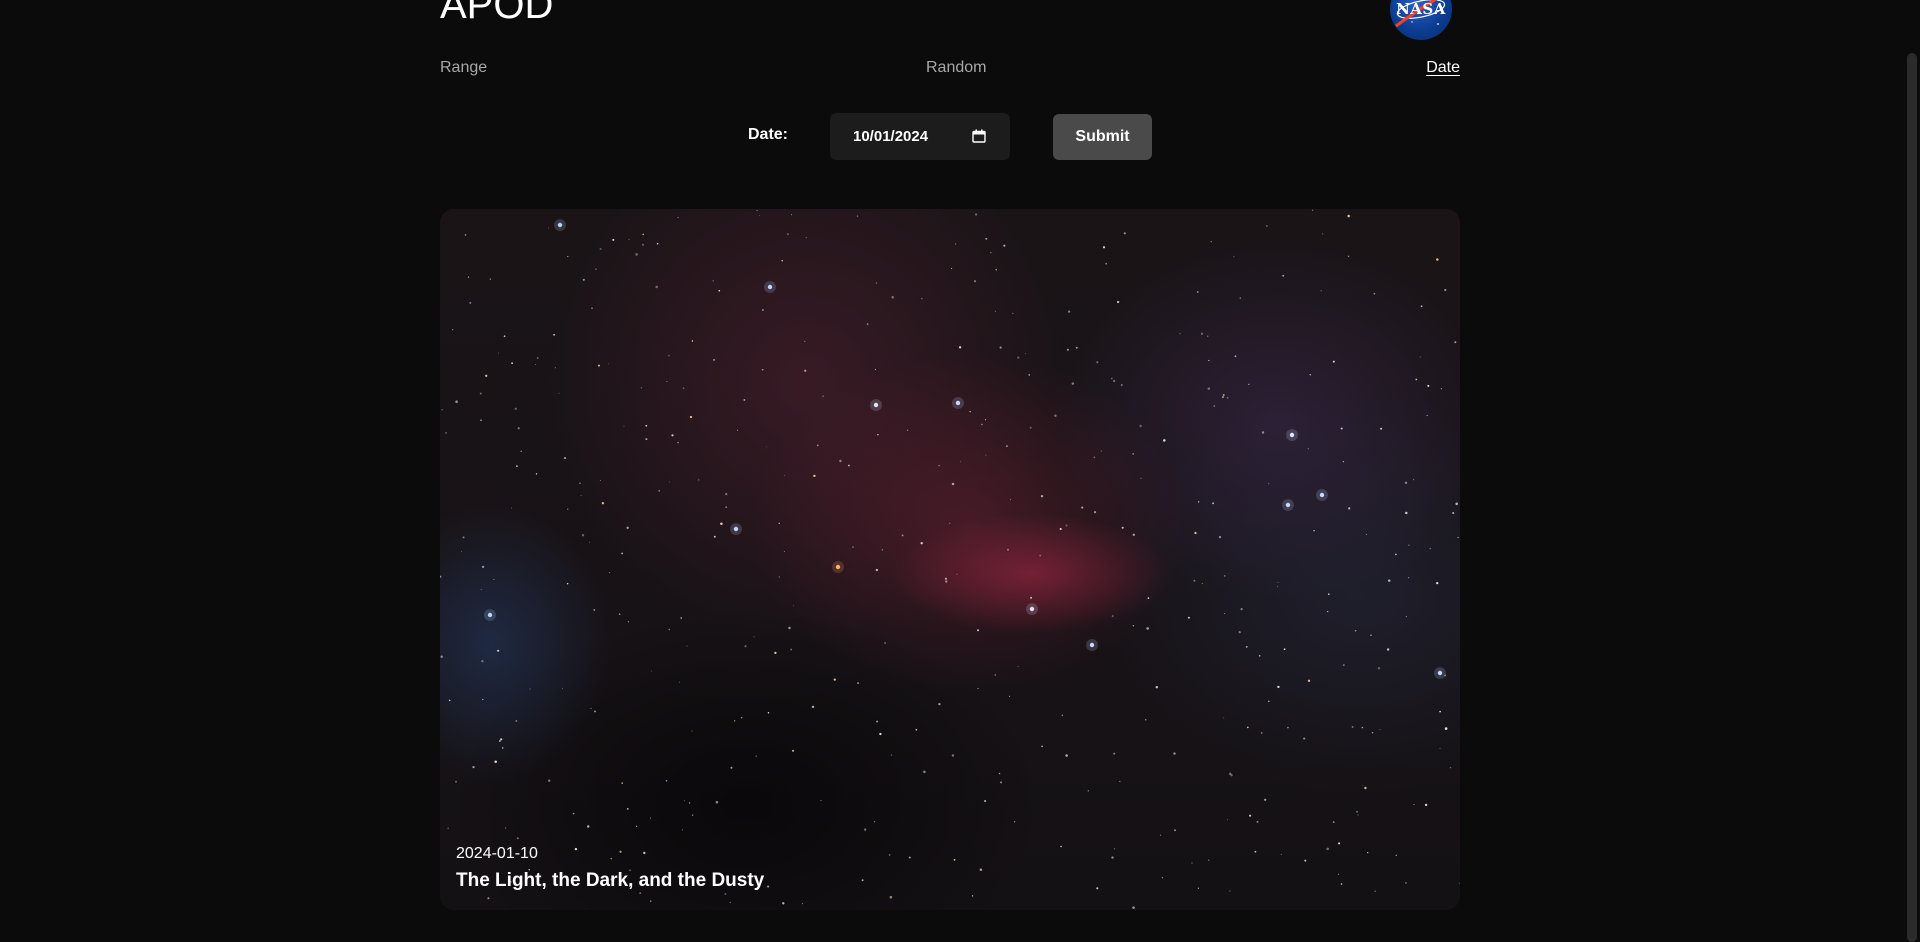 This screenshot has width=1920, height=942. What do you see at coordinates (891, 136) in the screenshot?
I see `date-input-value: 10/01/2024` at bounding box center [891, 136].